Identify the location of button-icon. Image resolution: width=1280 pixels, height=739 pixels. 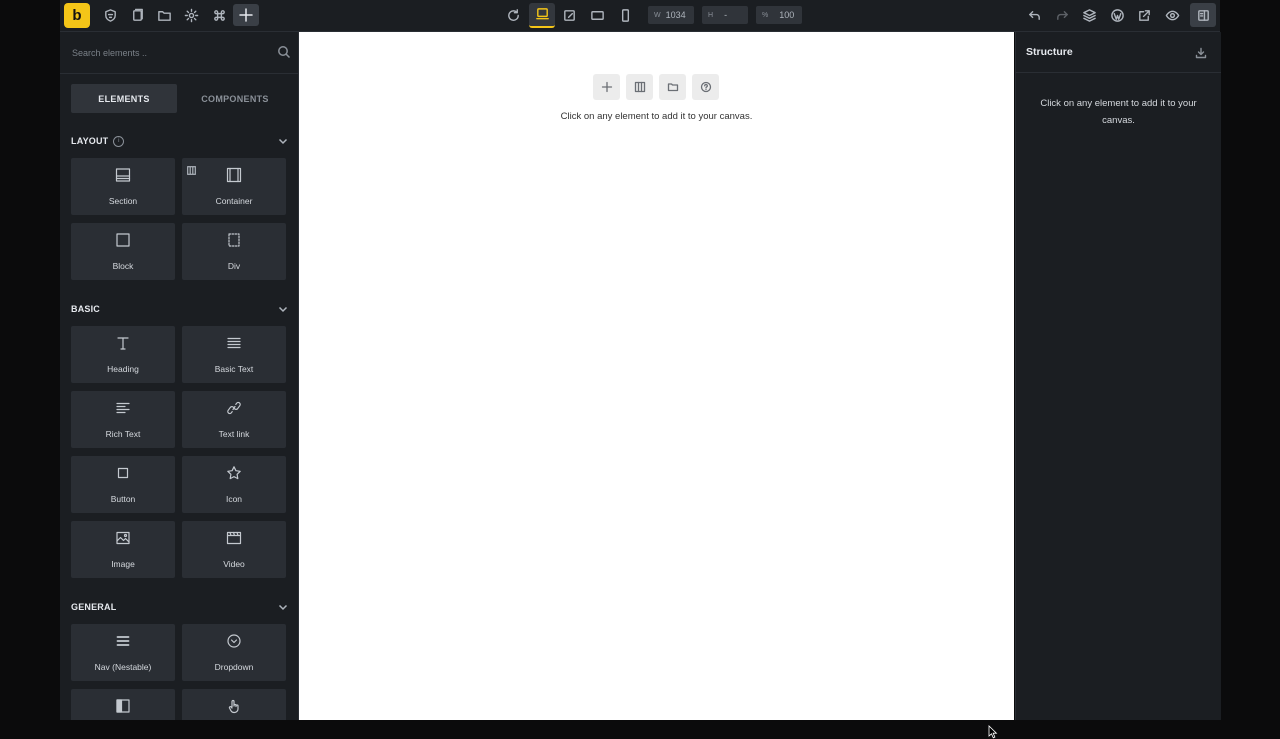
(123, 473).